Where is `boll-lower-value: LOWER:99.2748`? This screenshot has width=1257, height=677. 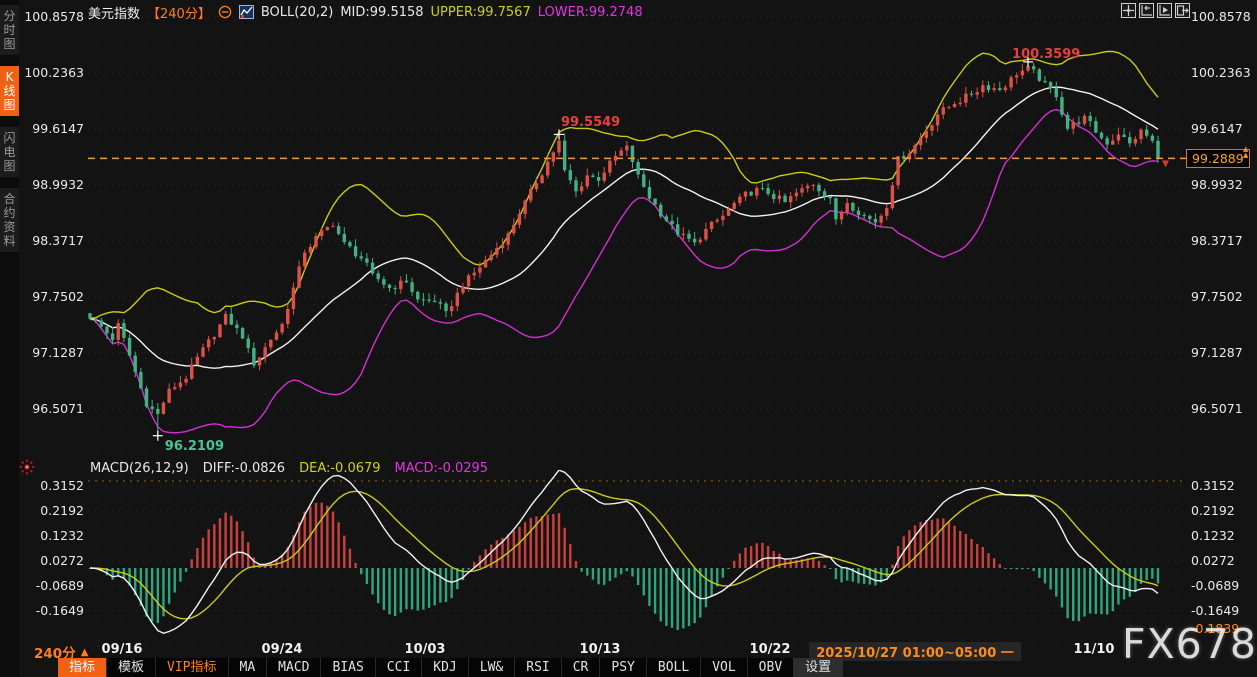 boll-lower-value: LOWER:99.2748 is located at coordinates (590, 12).